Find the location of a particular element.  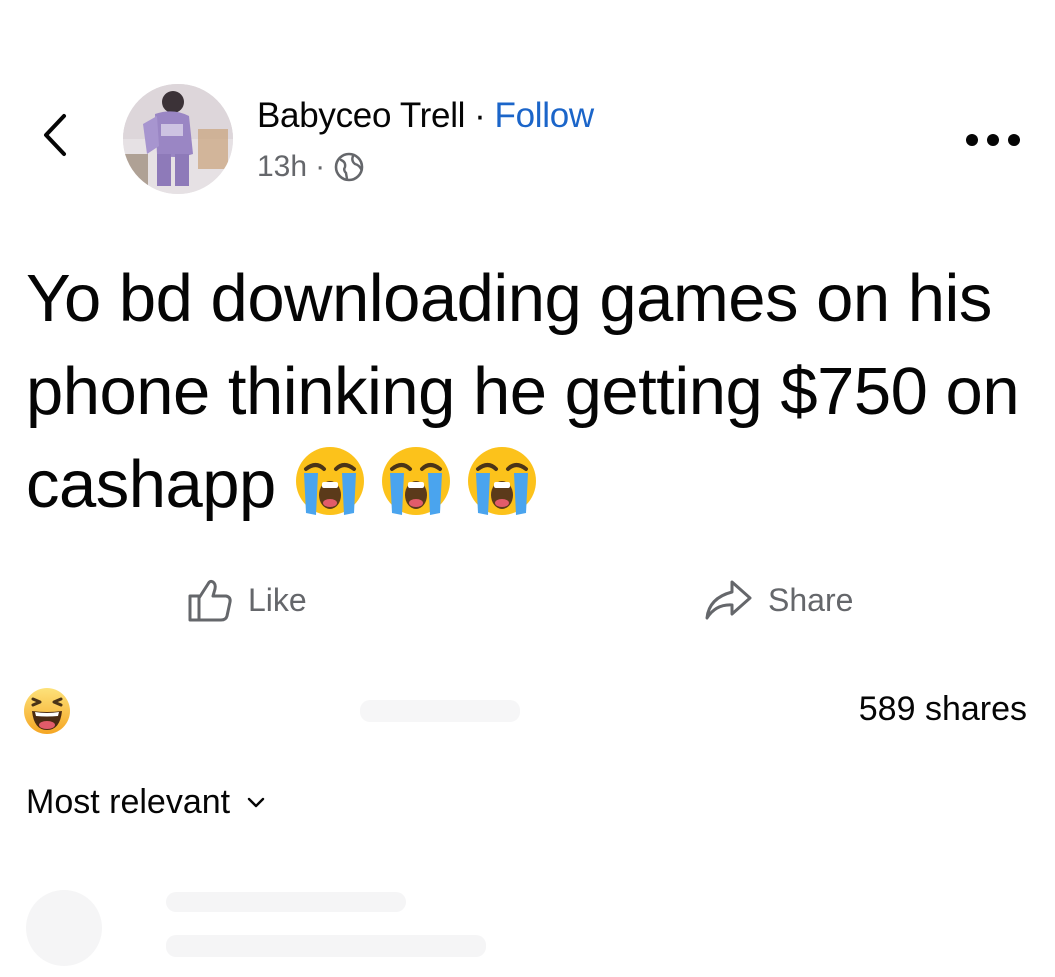

reactions-summary is located at coordinates (47, 711).